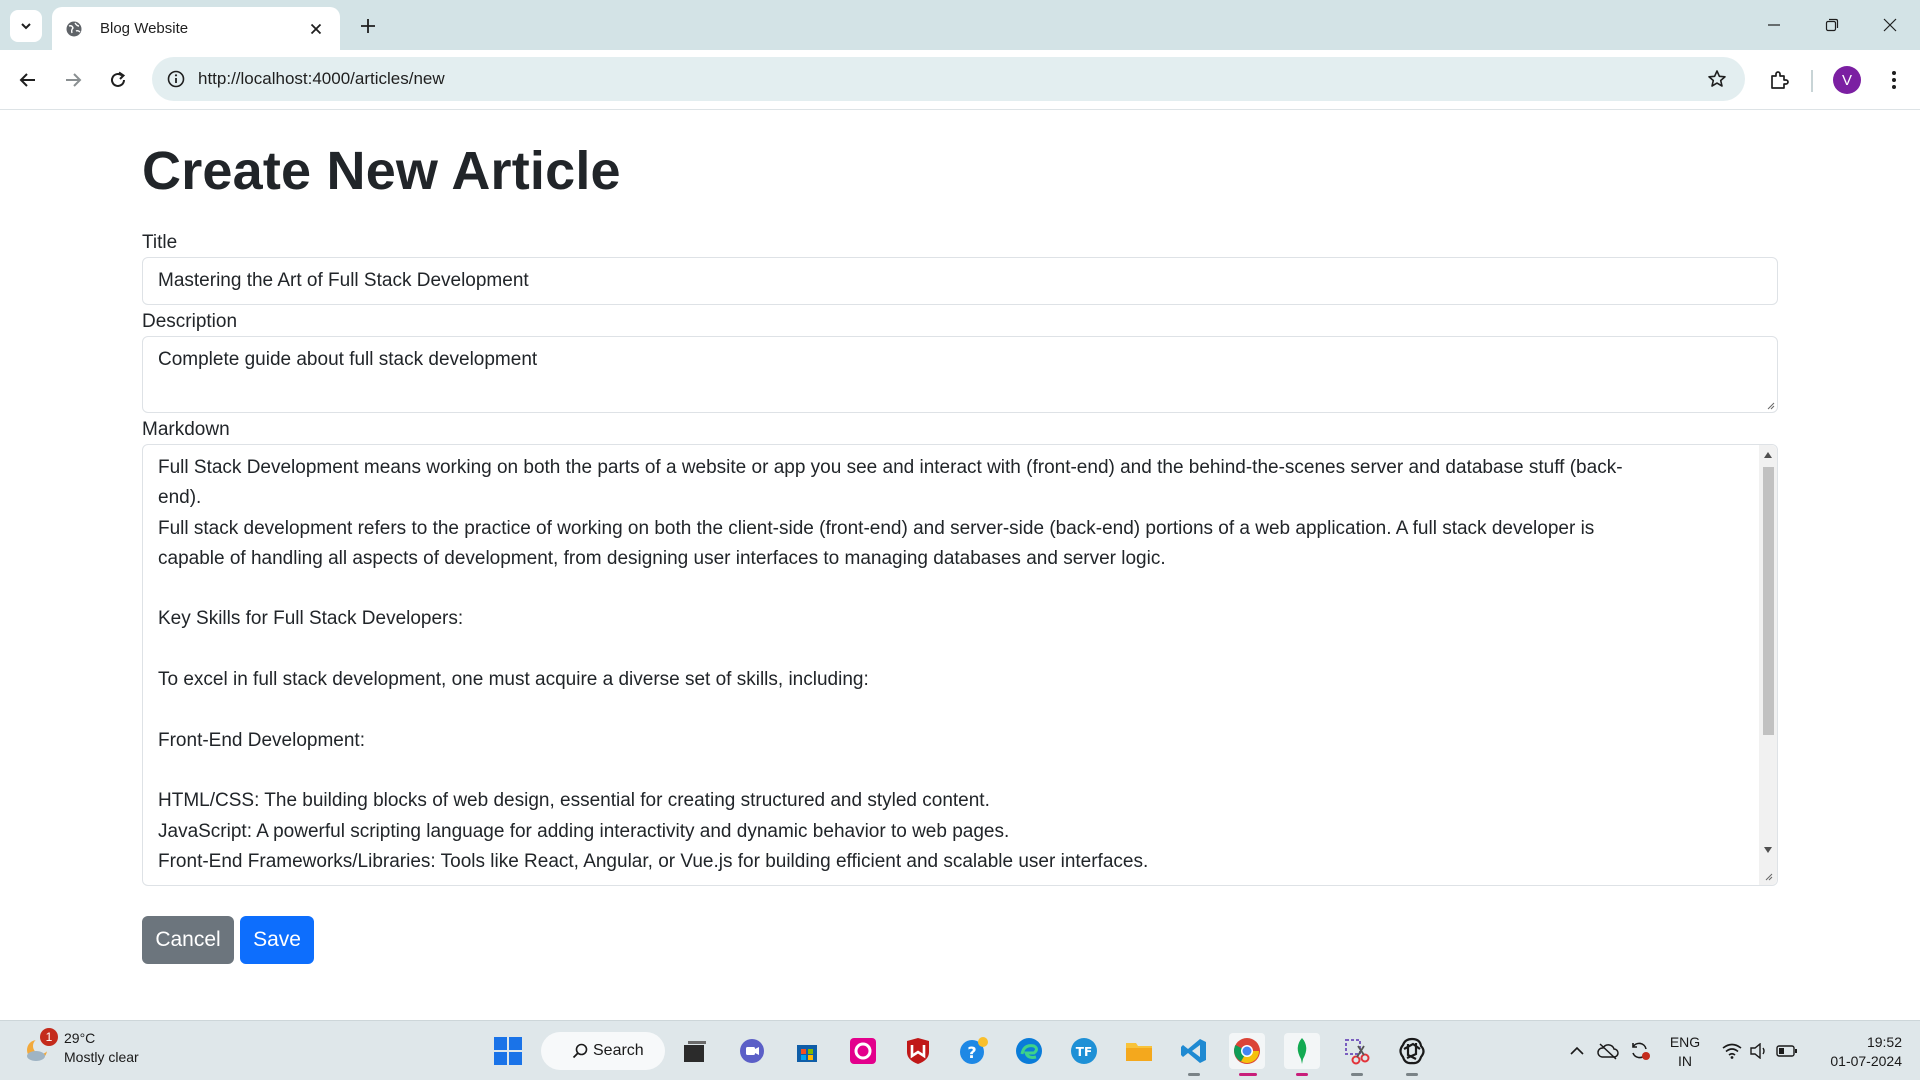 The width and height of the screenshot is (1920, 1080). What do you see at coordinates (316, 29) in the screenshot?
I see `close-tab-icon` at bounding box center [316, 29].